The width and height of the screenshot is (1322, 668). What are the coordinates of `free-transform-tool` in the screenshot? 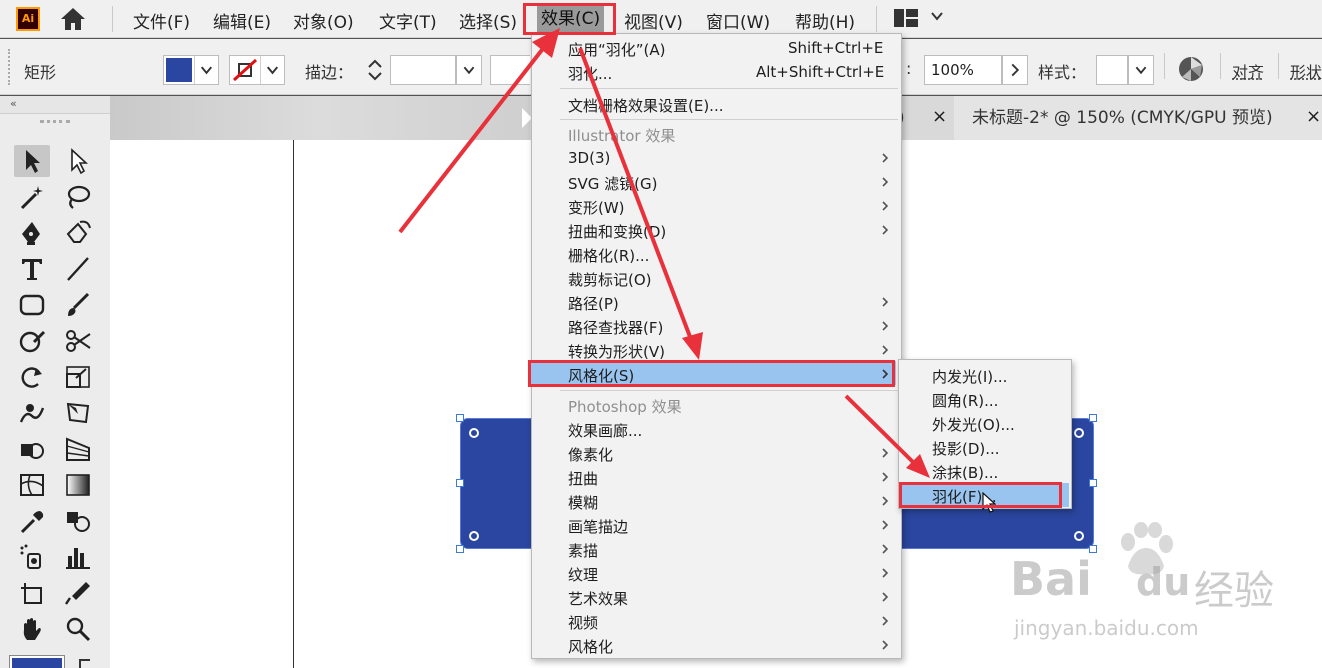 It's located at (78, 413).